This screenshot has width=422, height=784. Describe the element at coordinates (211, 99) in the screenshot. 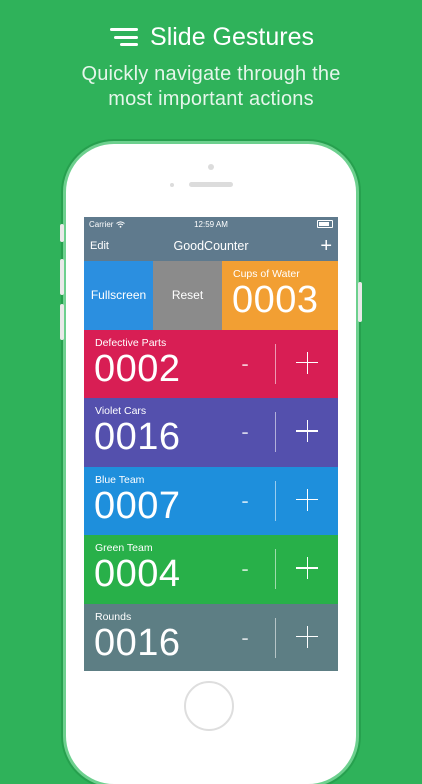

I see `promo-subtitle-line2: most important actions` at that location.